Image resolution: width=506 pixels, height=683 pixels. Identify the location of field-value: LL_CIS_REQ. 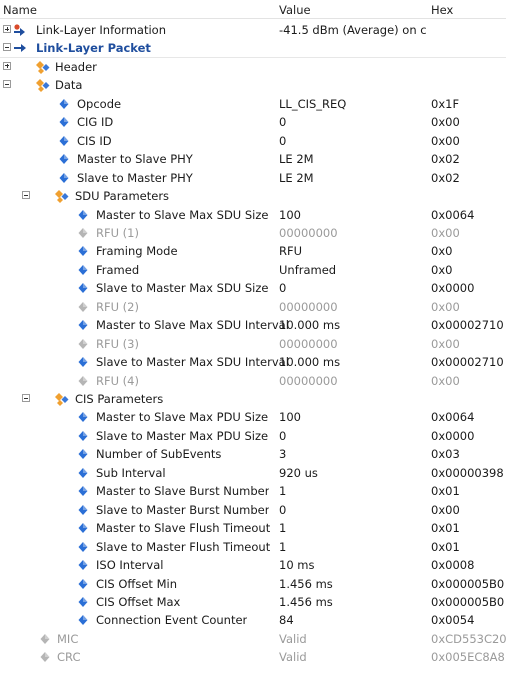
(313, 103).